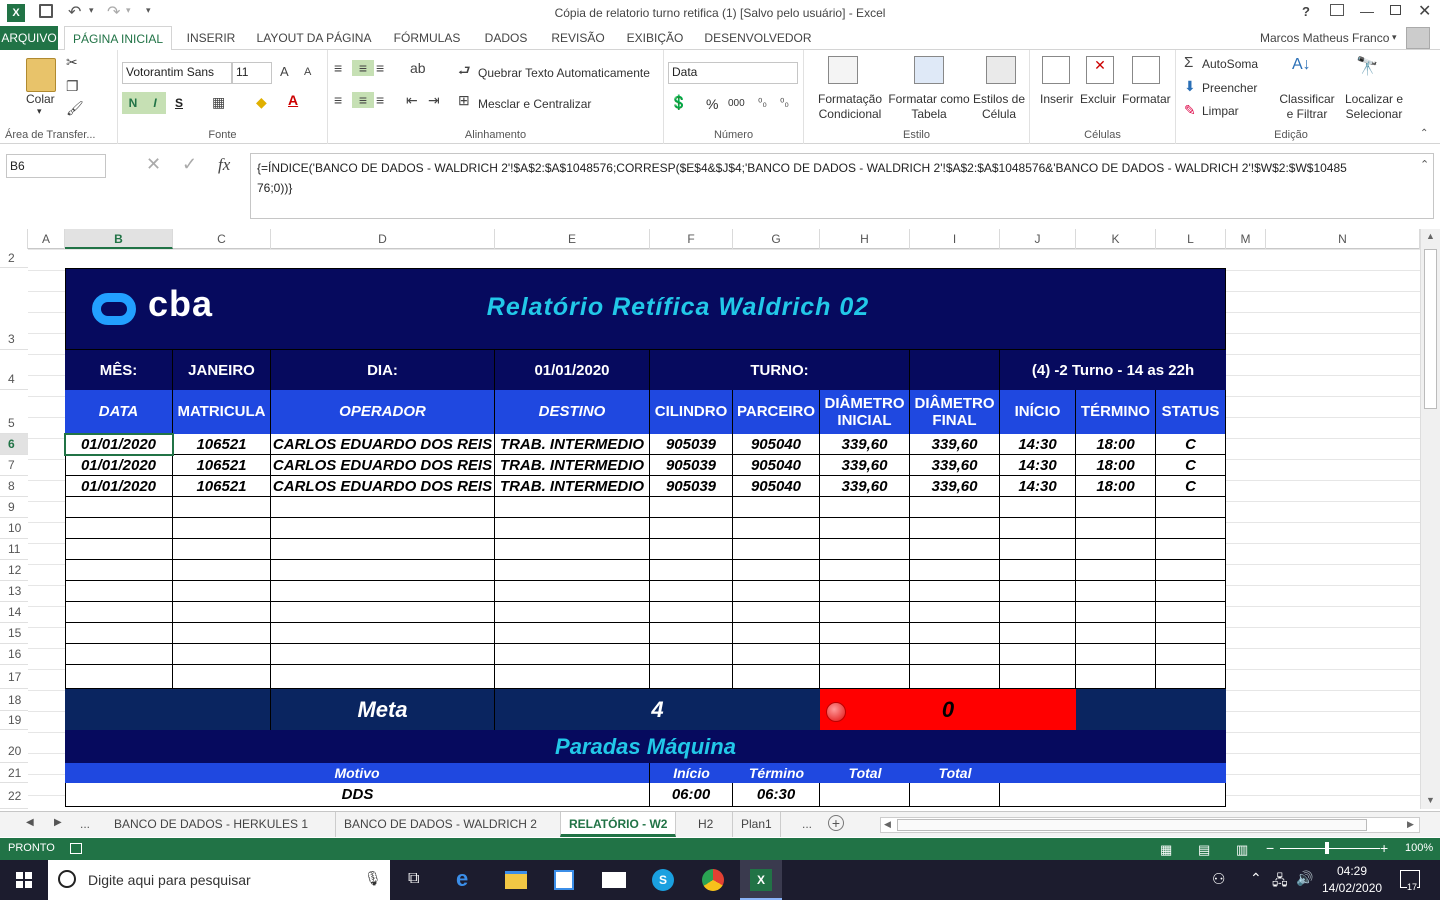 This screenshot has height=900, width=1440. Describe the element at coordinates (534, 104) in the screenshot. I see `merge-center-button: Mesclar e Centralizar` at that location.